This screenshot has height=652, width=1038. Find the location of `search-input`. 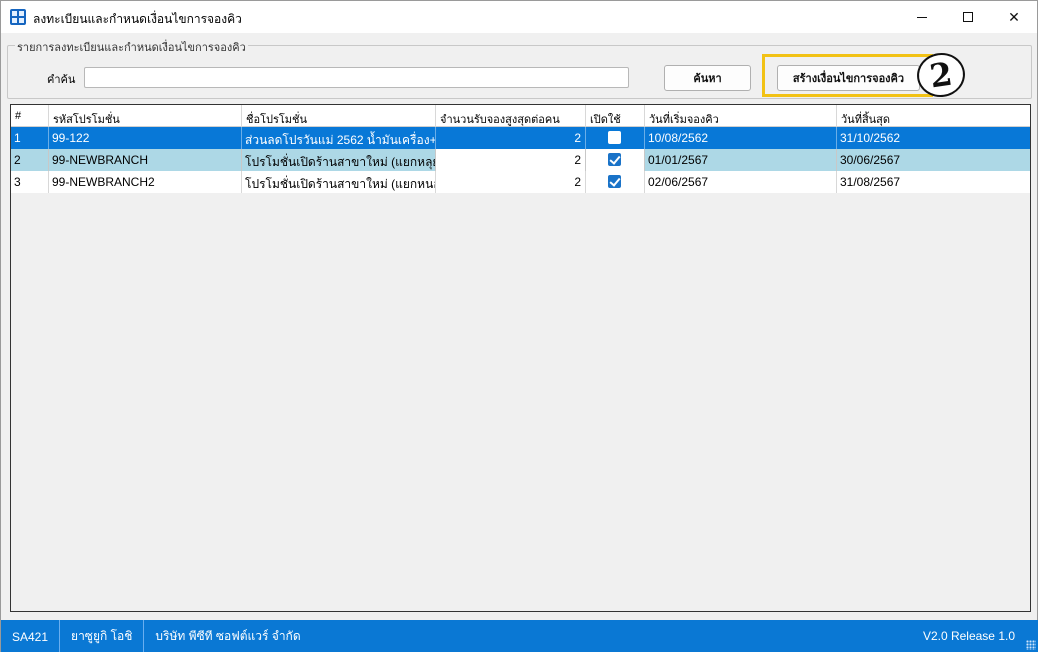

search-input is located at coordinates (356, 77).